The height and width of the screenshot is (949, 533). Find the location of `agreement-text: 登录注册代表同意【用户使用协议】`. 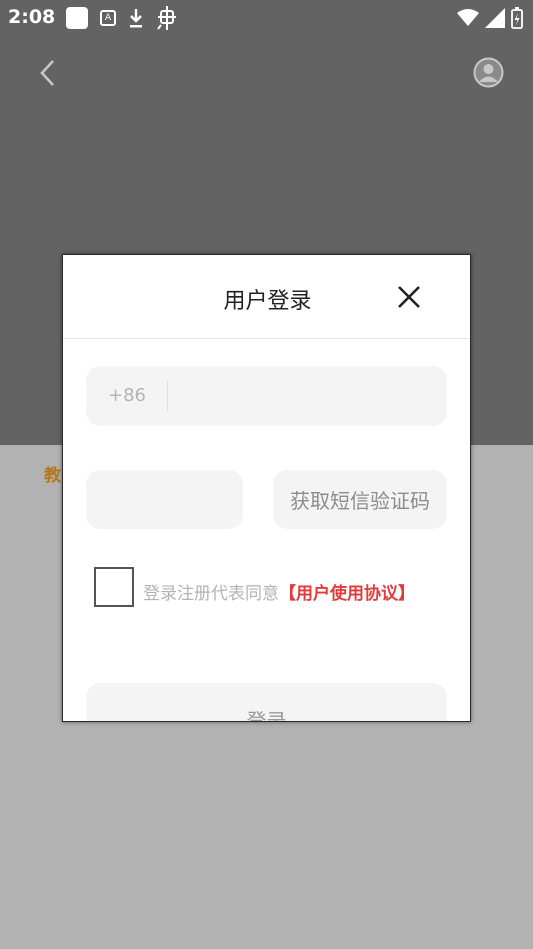

agreement-text: 登录注册代表同意【用户使用协议】 is located at coordinates (279, 591).